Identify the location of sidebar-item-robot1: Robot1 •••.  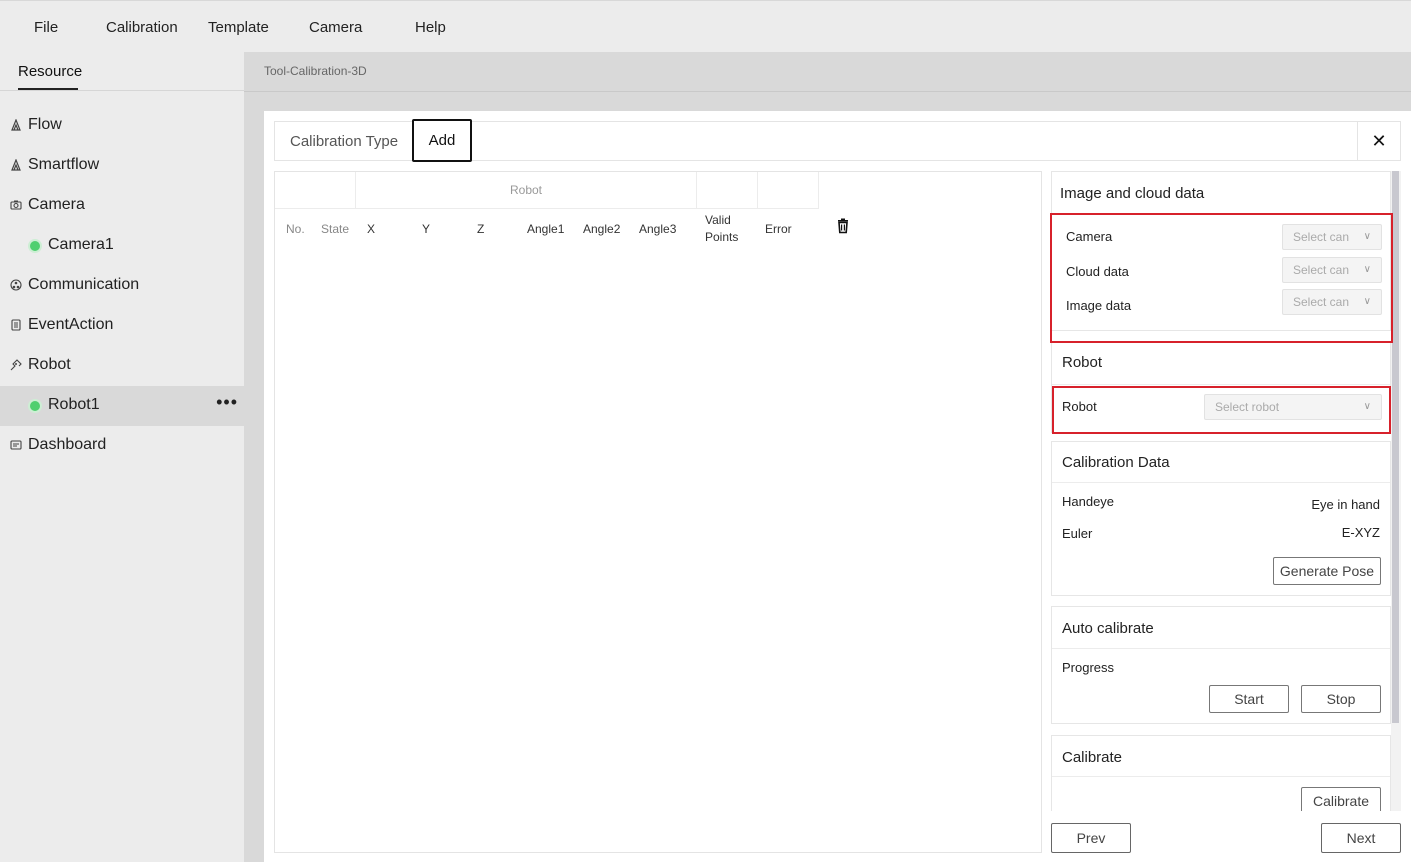
(122, 406).